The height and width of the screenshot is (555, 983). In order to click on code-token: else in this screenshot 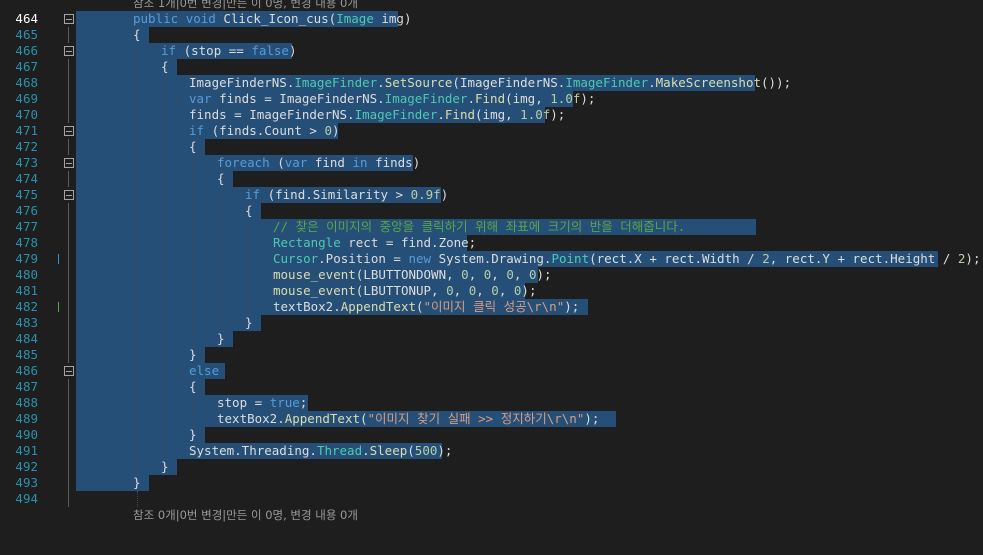, I will do `click(204, 370)`.